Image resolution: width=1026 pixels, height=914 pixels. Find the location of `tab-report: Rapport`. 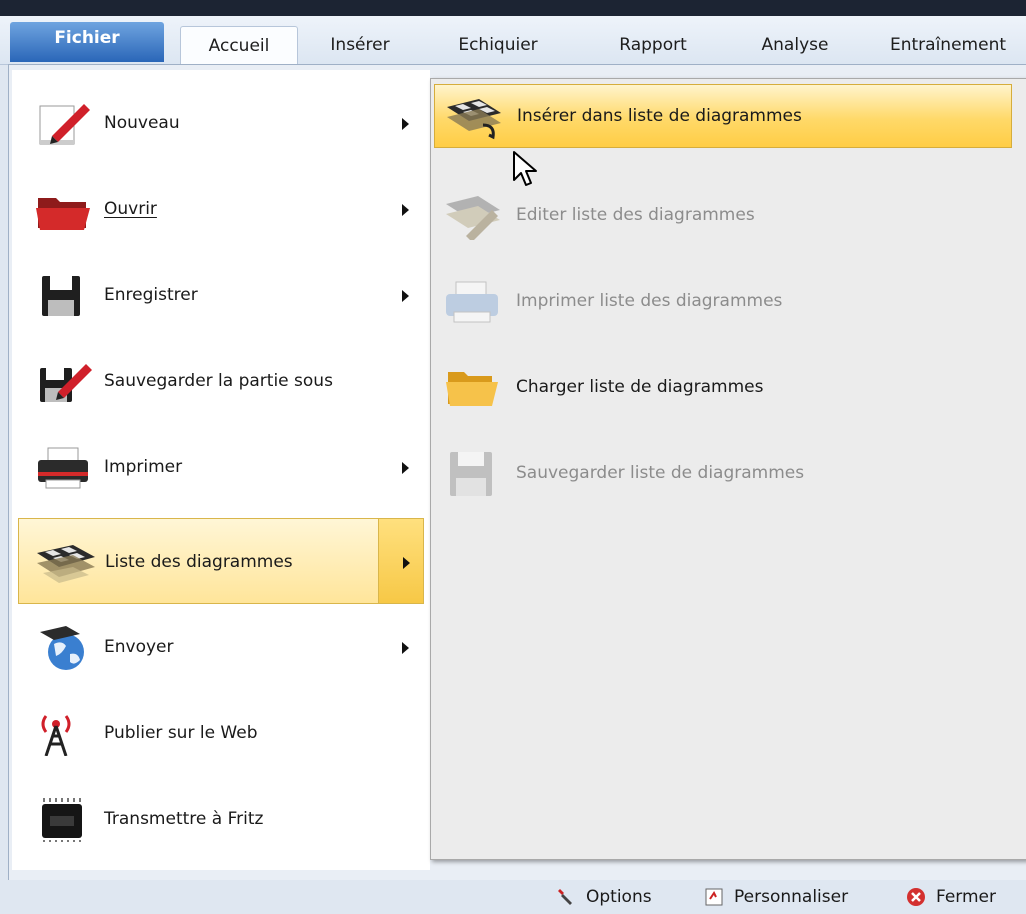

tab-report: Rapport is located at coordinates (653, 45).